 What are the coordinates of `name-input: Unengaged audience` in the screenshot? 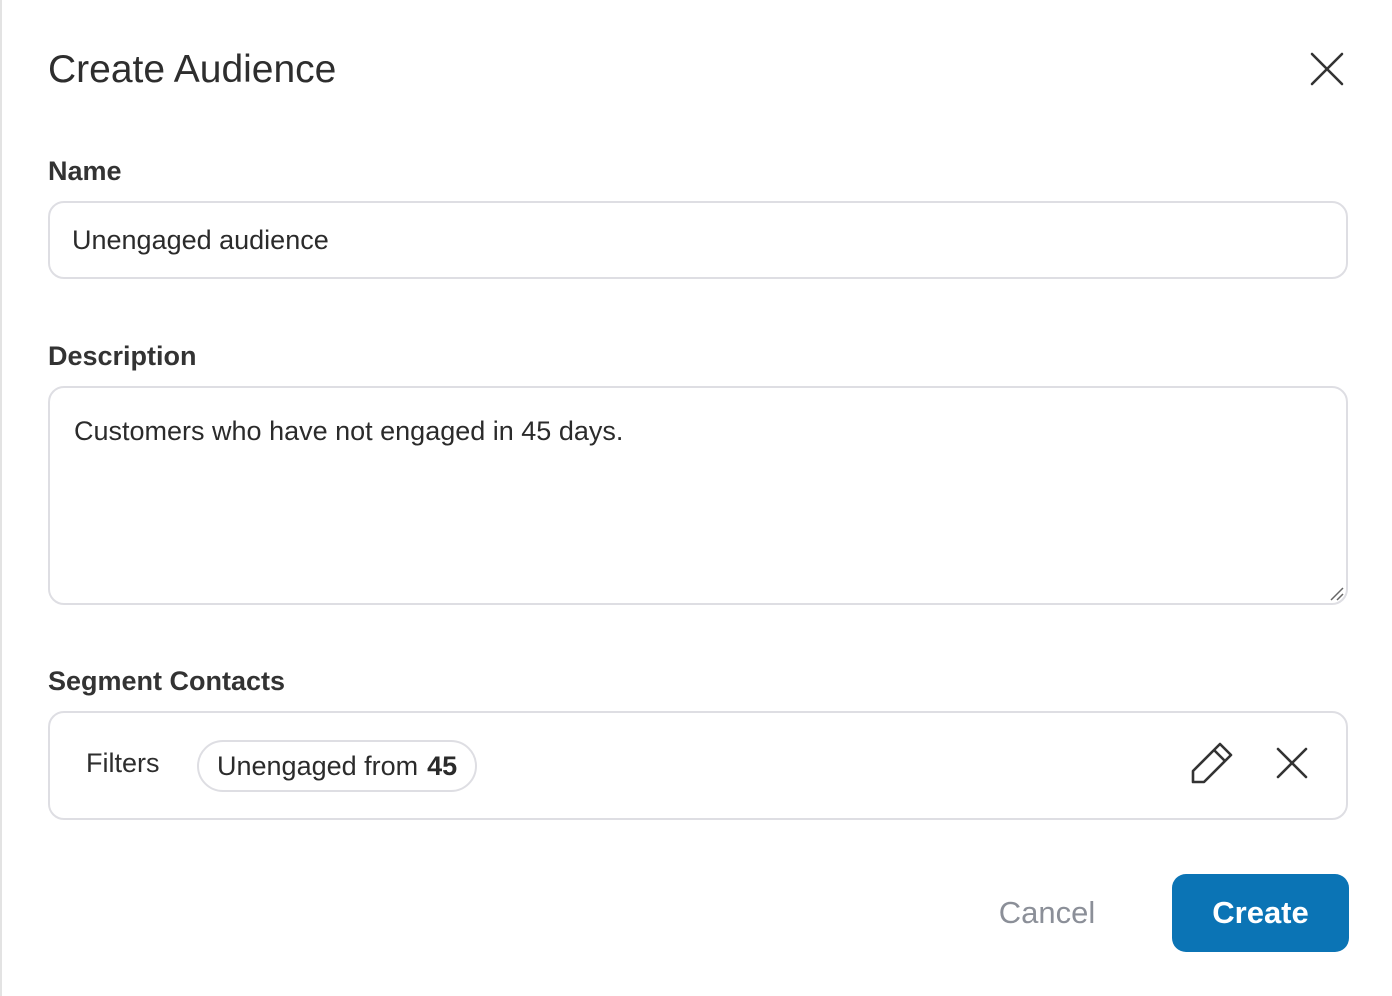 It's located at (698, 240).